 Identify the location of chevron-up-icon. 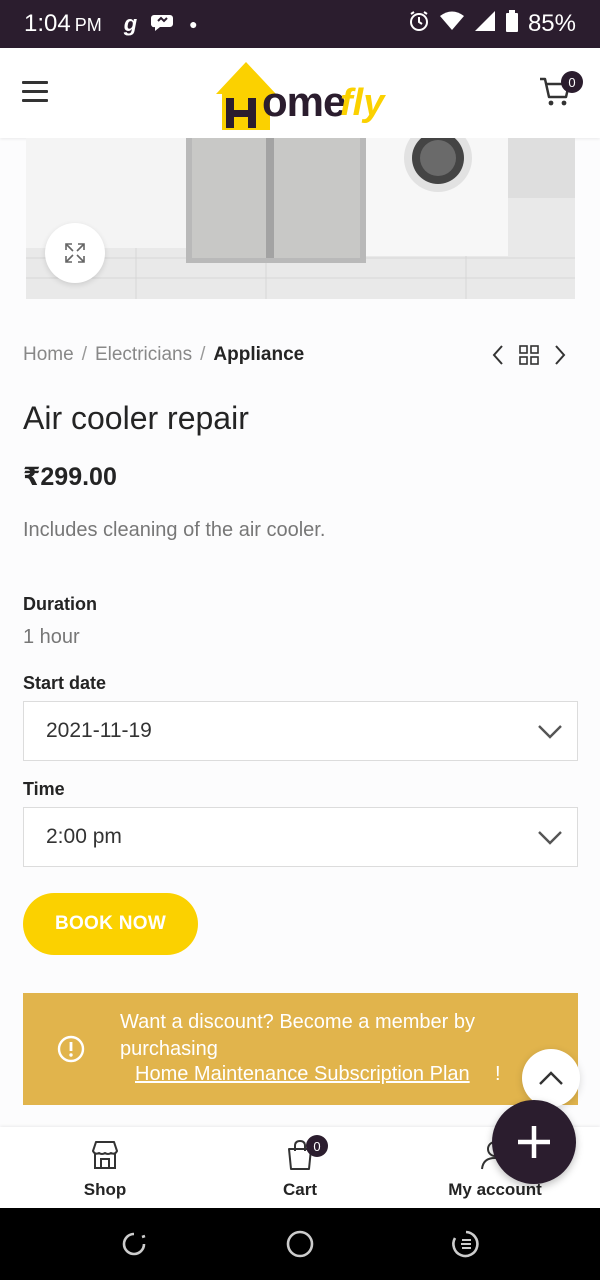
(551, 1078).